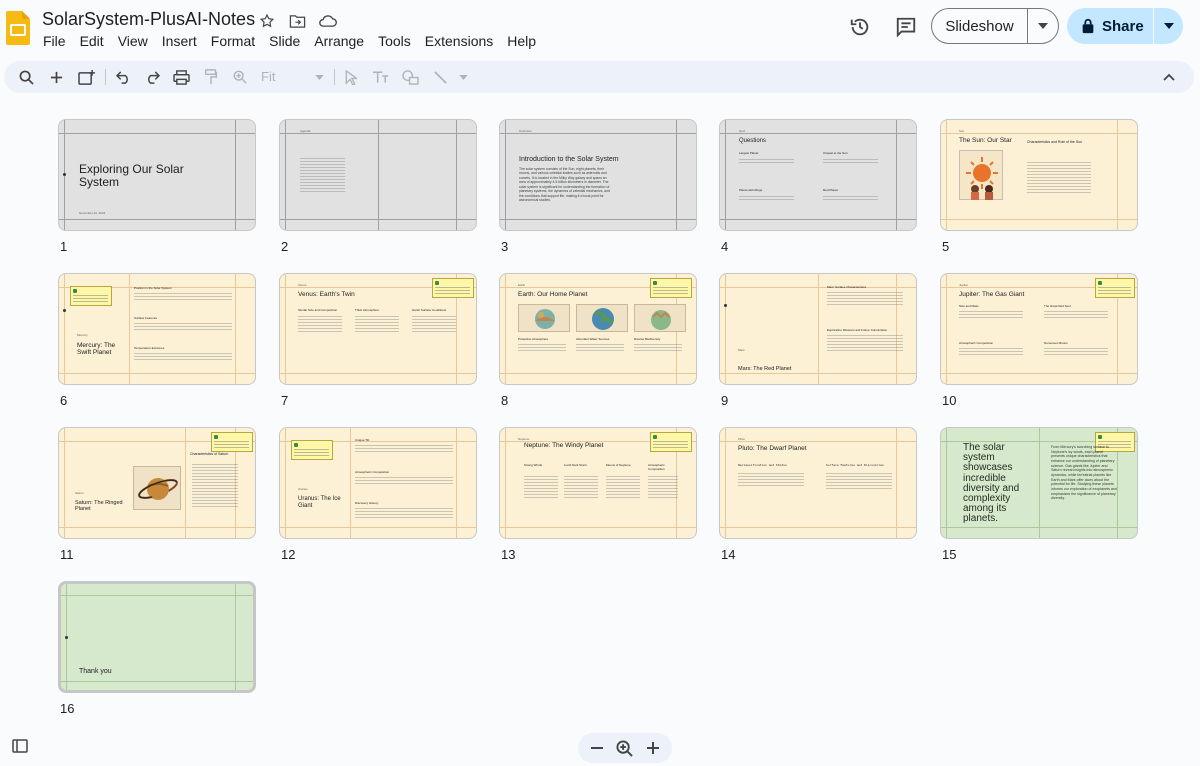 The image size is (1200, 766). I want to click on collapse-toolbar-chevron-icon, so click(1169, 77).